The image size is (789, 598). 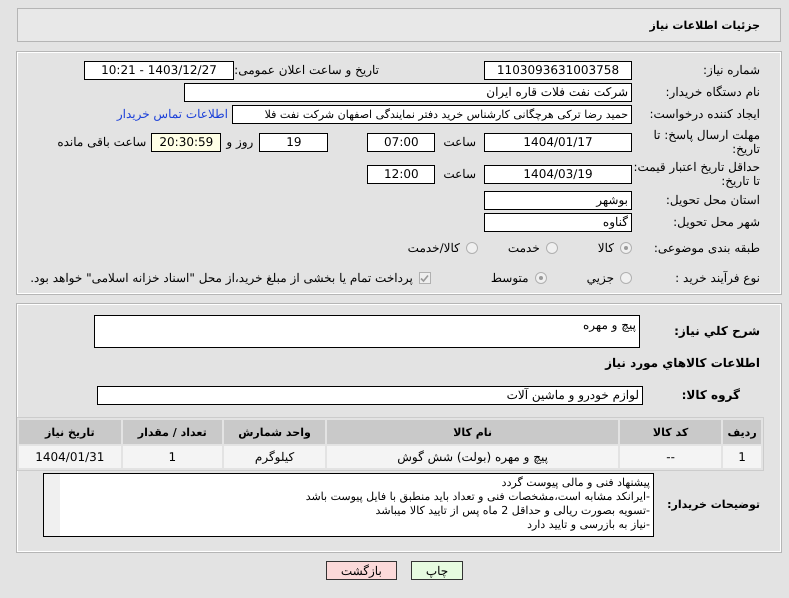 What do you see at coordinates (367, 331) in the screenshot?
I see `description-area: پیچ و مهره` at bounding box center [367, 331].